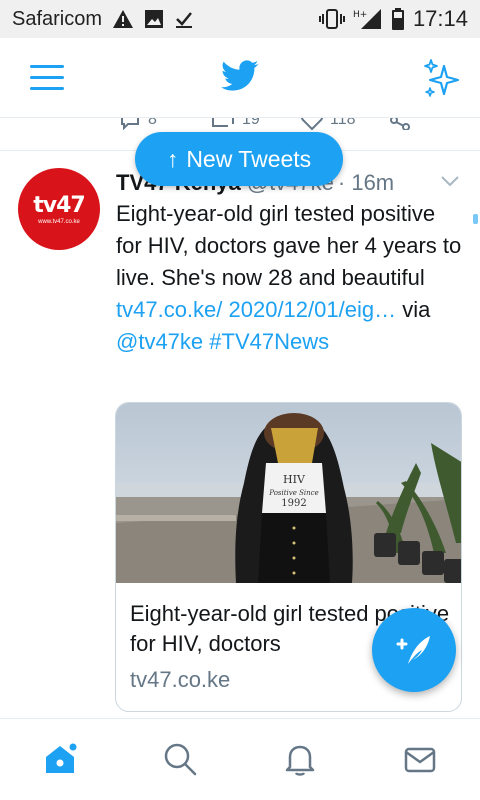  Describe the element at coordinates (180, 759) in the screenshot. I see `search-icon` at that location.